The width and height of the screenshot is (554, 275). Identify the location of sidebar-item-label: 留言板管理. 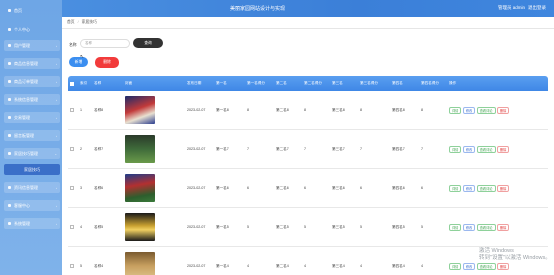
(24, 135).